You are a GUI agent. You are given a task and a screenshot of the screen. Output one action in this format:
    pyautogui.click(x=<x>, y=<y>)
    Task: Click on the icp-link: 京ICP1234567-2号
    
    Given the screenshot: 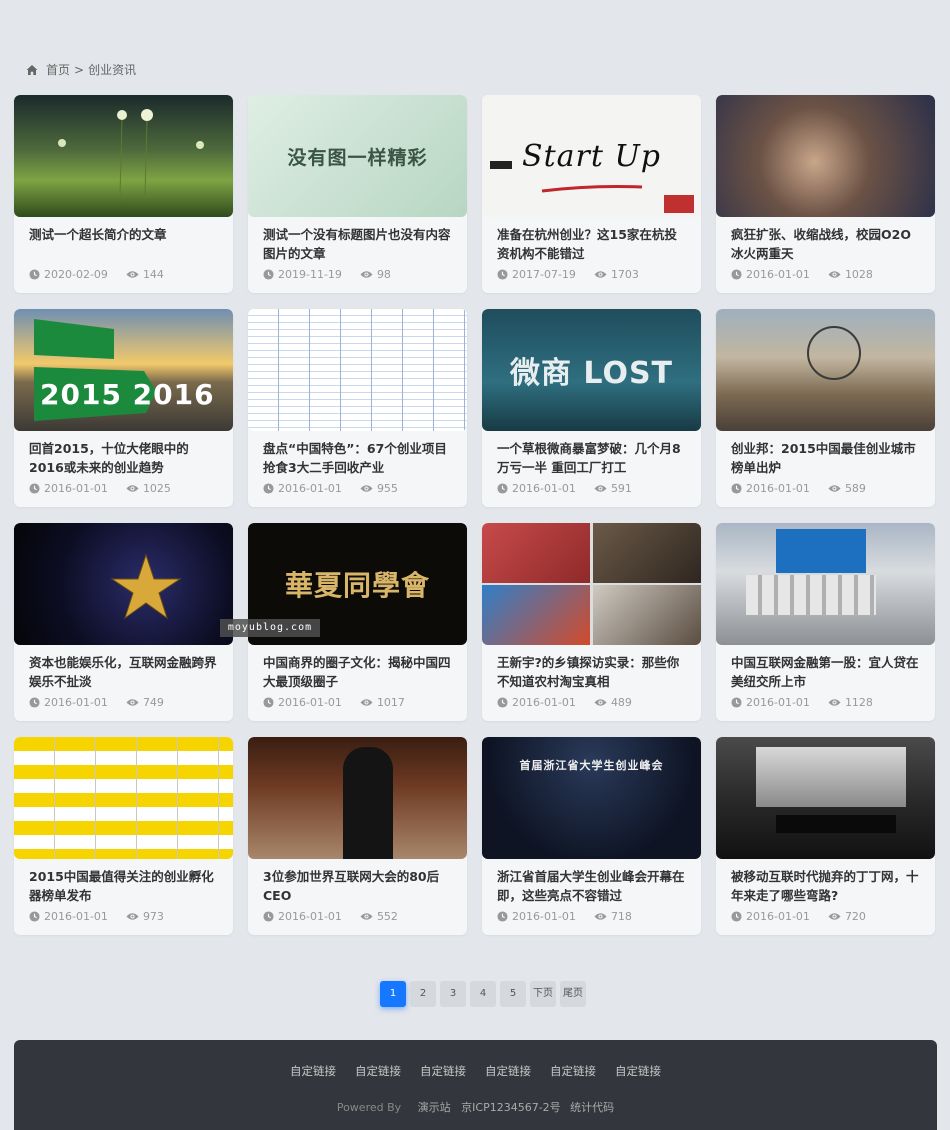 What is the action you would take?
    pyautogui.click(x=511, y=1107)
    